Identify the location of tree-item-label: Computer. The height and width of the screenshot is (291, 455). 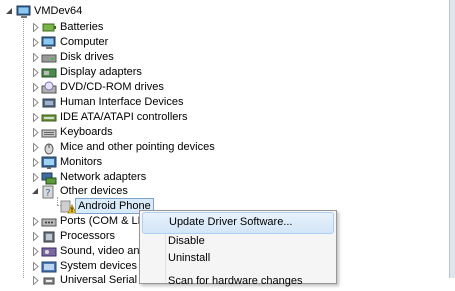
(84, 42).